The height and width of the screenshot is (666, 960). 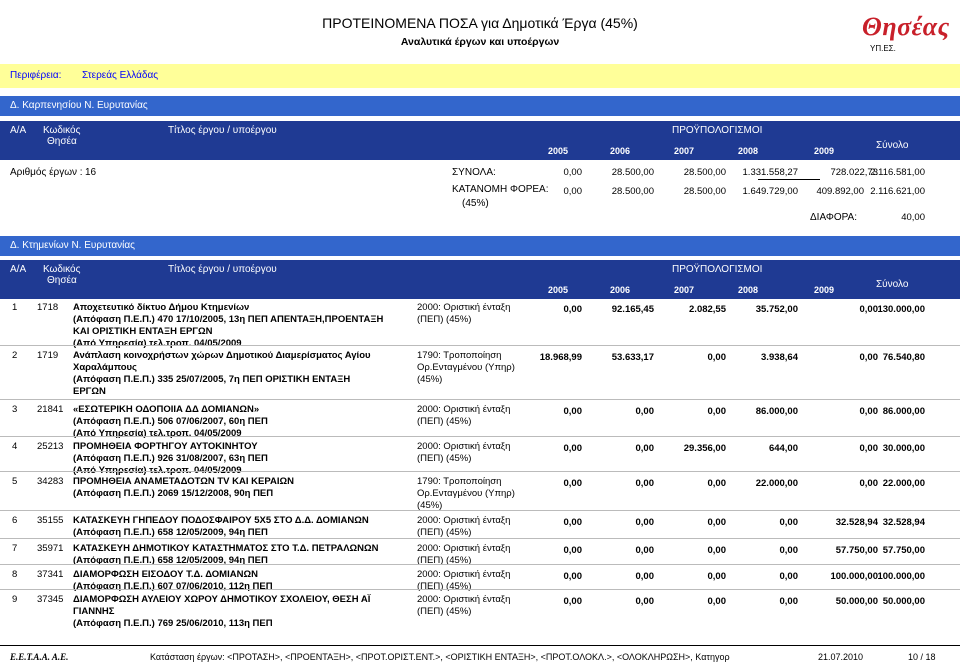 What do you see at coordinates (15, 599) in the screenshot?
I see `row-aa: 9` at bounding box center [15, 599].